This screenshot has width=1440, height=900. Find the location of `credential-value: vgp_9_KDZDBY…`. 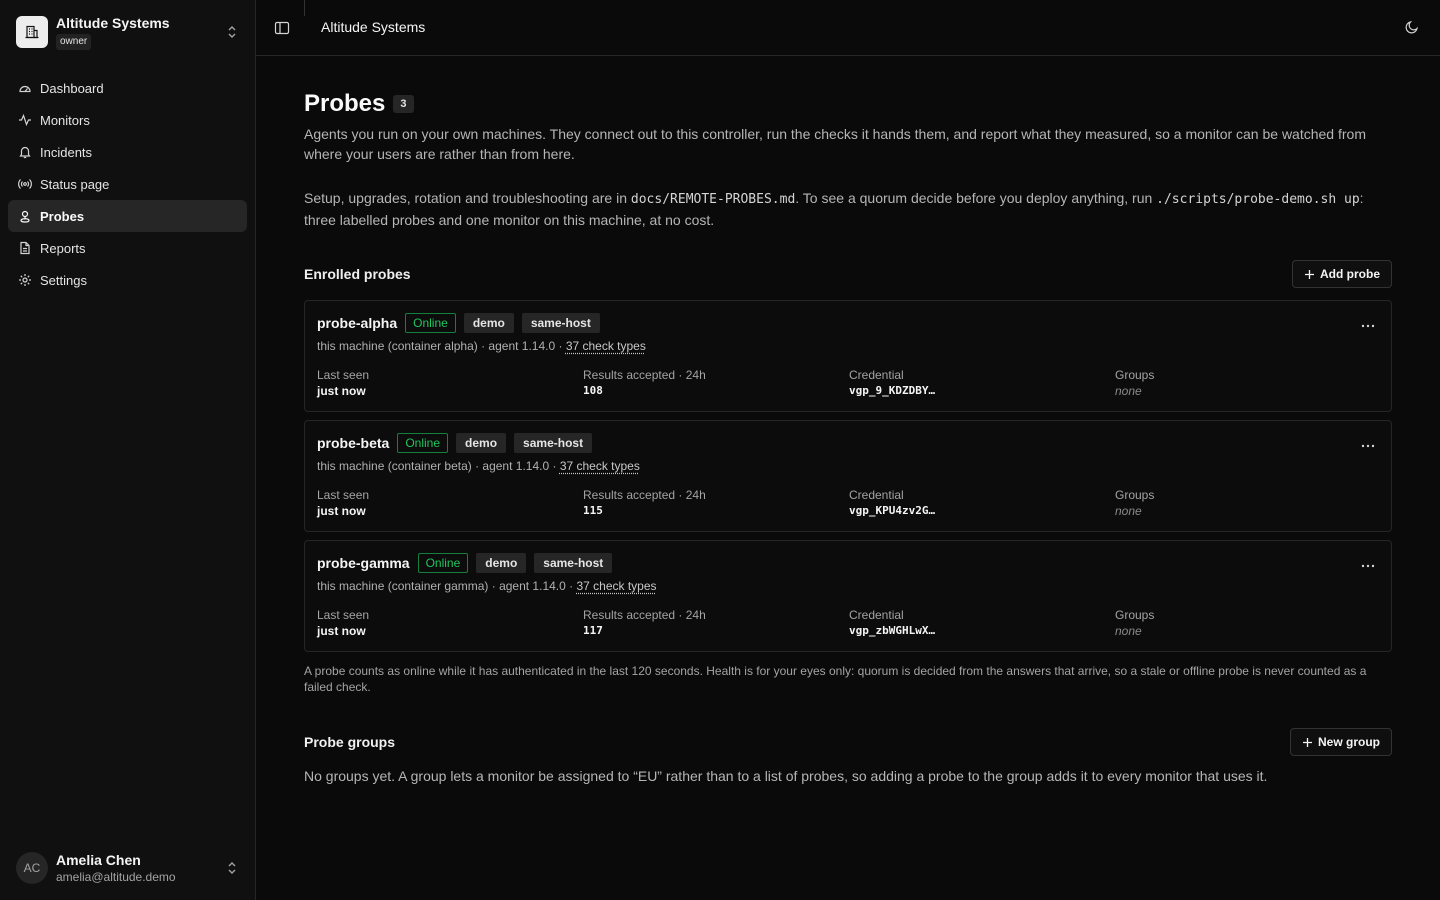

credential-value: vgp_9_KDZDBY… is located at coordinates (892, 390).